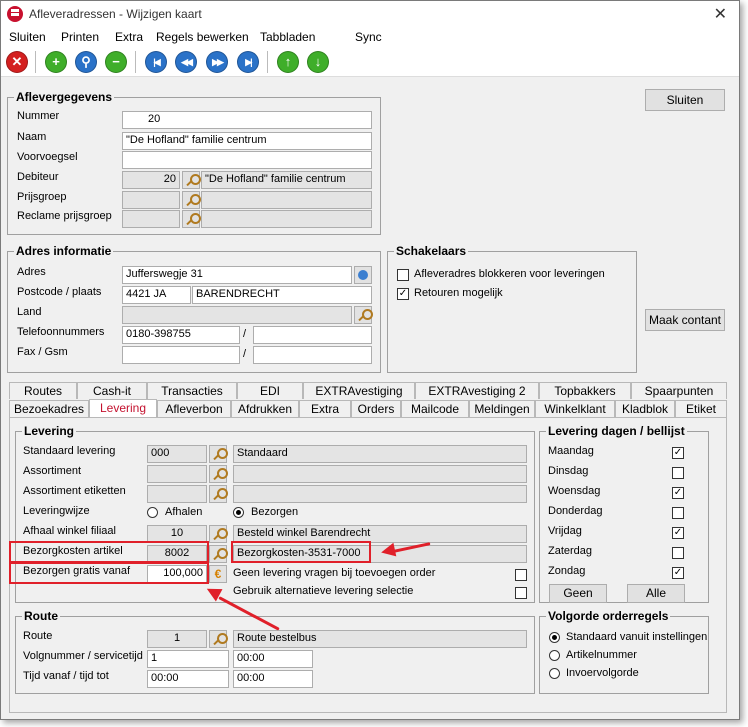 This screenshot has height=727, width=748. Describe the element at coordinates (380, 454) in the screenshot. I see `standaard-levering-naam: Standaard` at that location.